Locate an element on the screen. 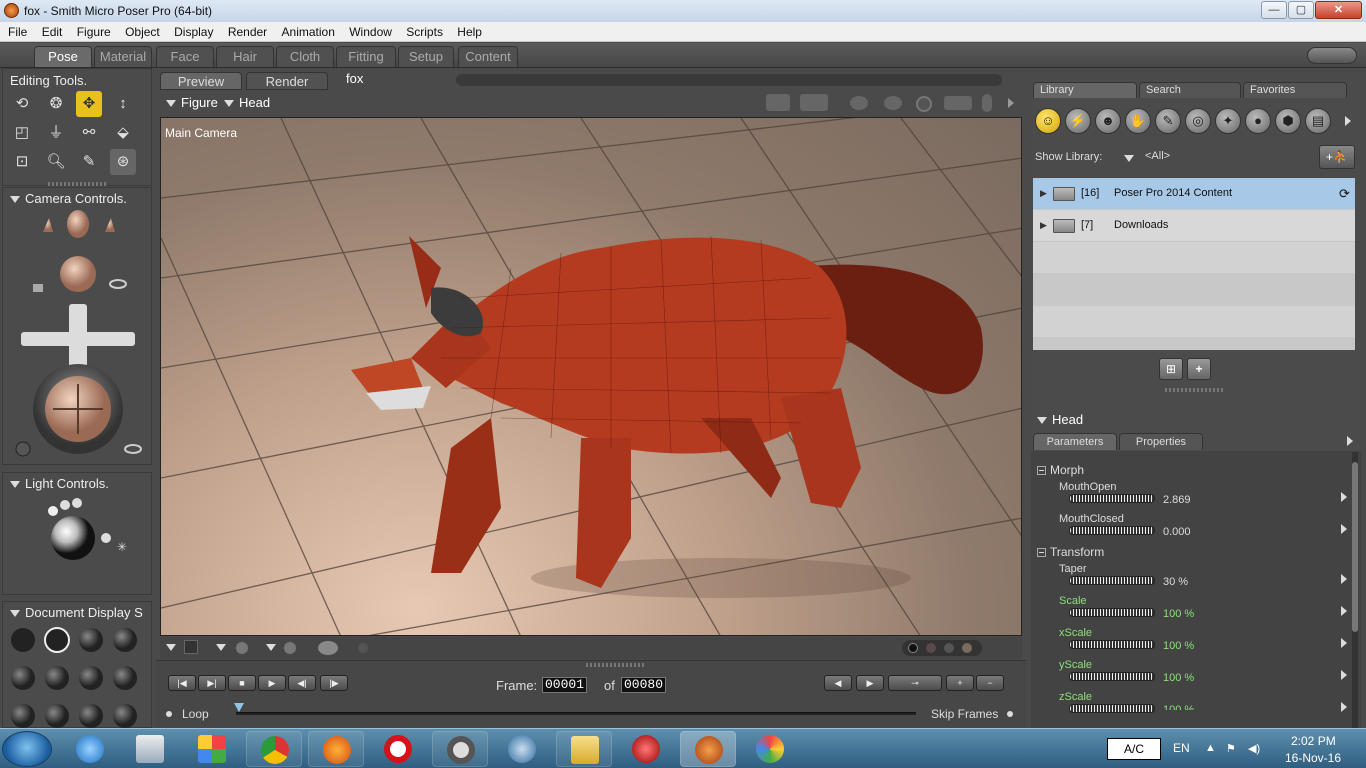 This screenshot has width=1366, height=768. grouping-tool-icon: ⊡ is located at coordinates (22, 162).